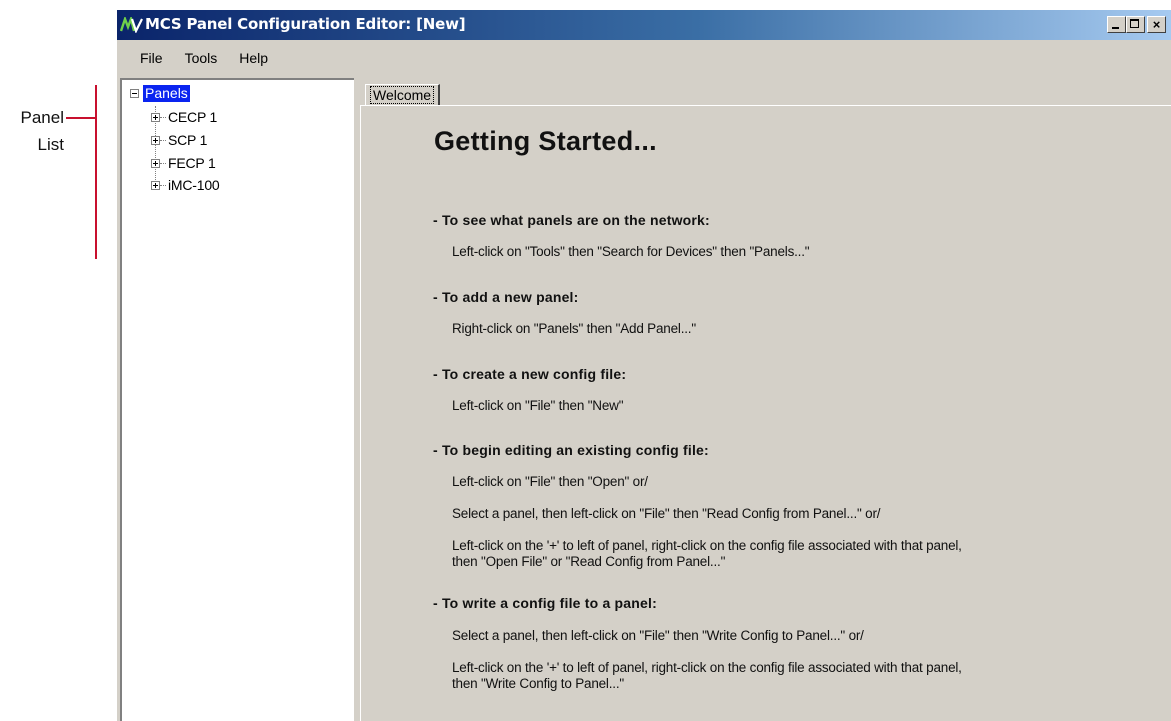  I want to click on tree-node-label: Panels, so click(166, 93).